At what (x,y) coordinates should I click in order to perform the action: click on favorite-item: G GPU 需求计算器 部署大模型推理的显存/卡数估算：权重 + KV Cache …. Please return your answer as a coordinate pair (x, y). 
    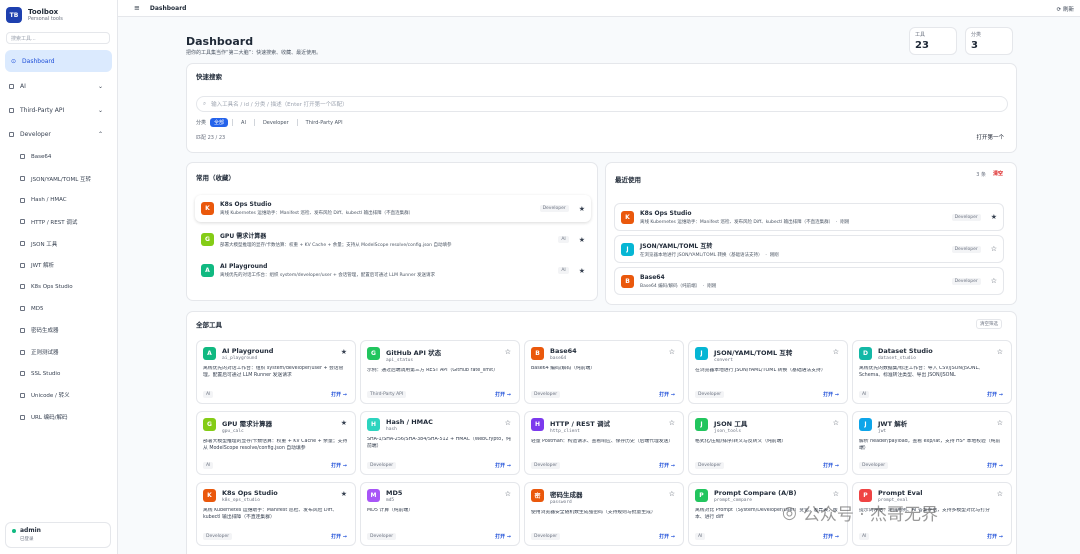
    Looking at the image, I should click on (393, 239).